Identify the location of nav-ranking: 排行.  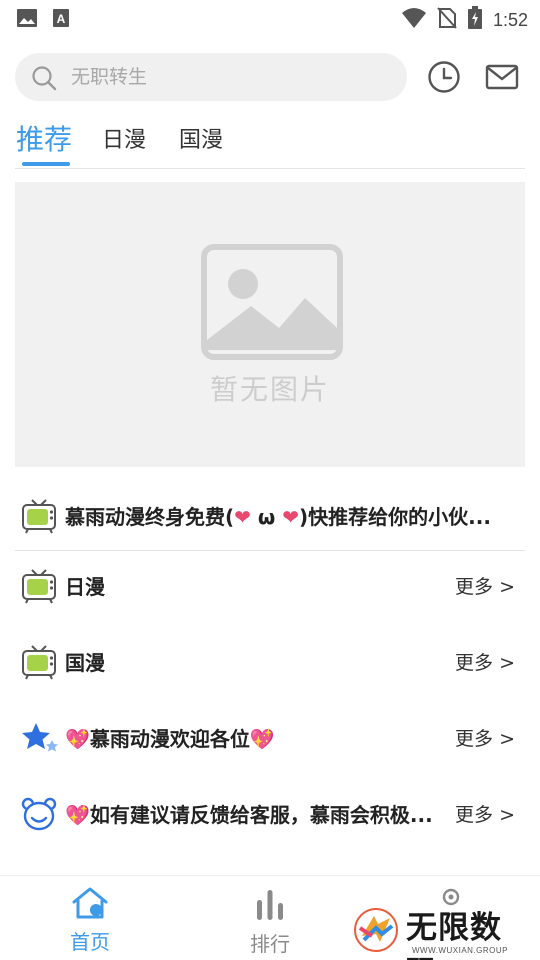
(270, 921).